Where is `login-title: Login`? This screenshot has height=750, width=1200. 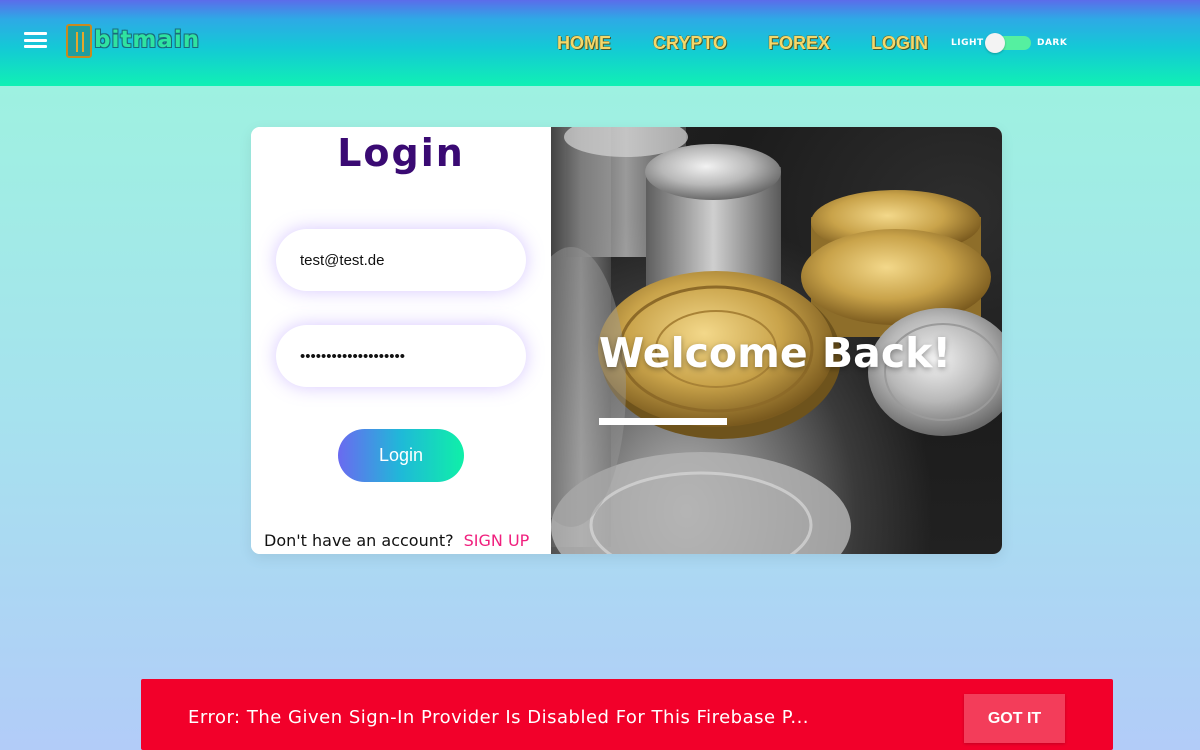 login-title: Login is located at coordinates (401, 153).